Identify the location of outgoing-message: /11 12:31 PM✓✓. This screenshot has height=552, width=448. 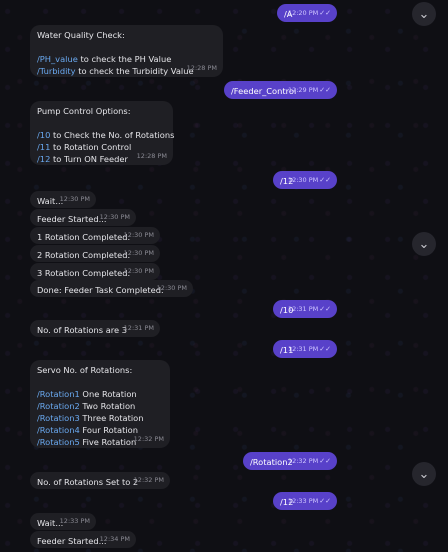
(305, 349).